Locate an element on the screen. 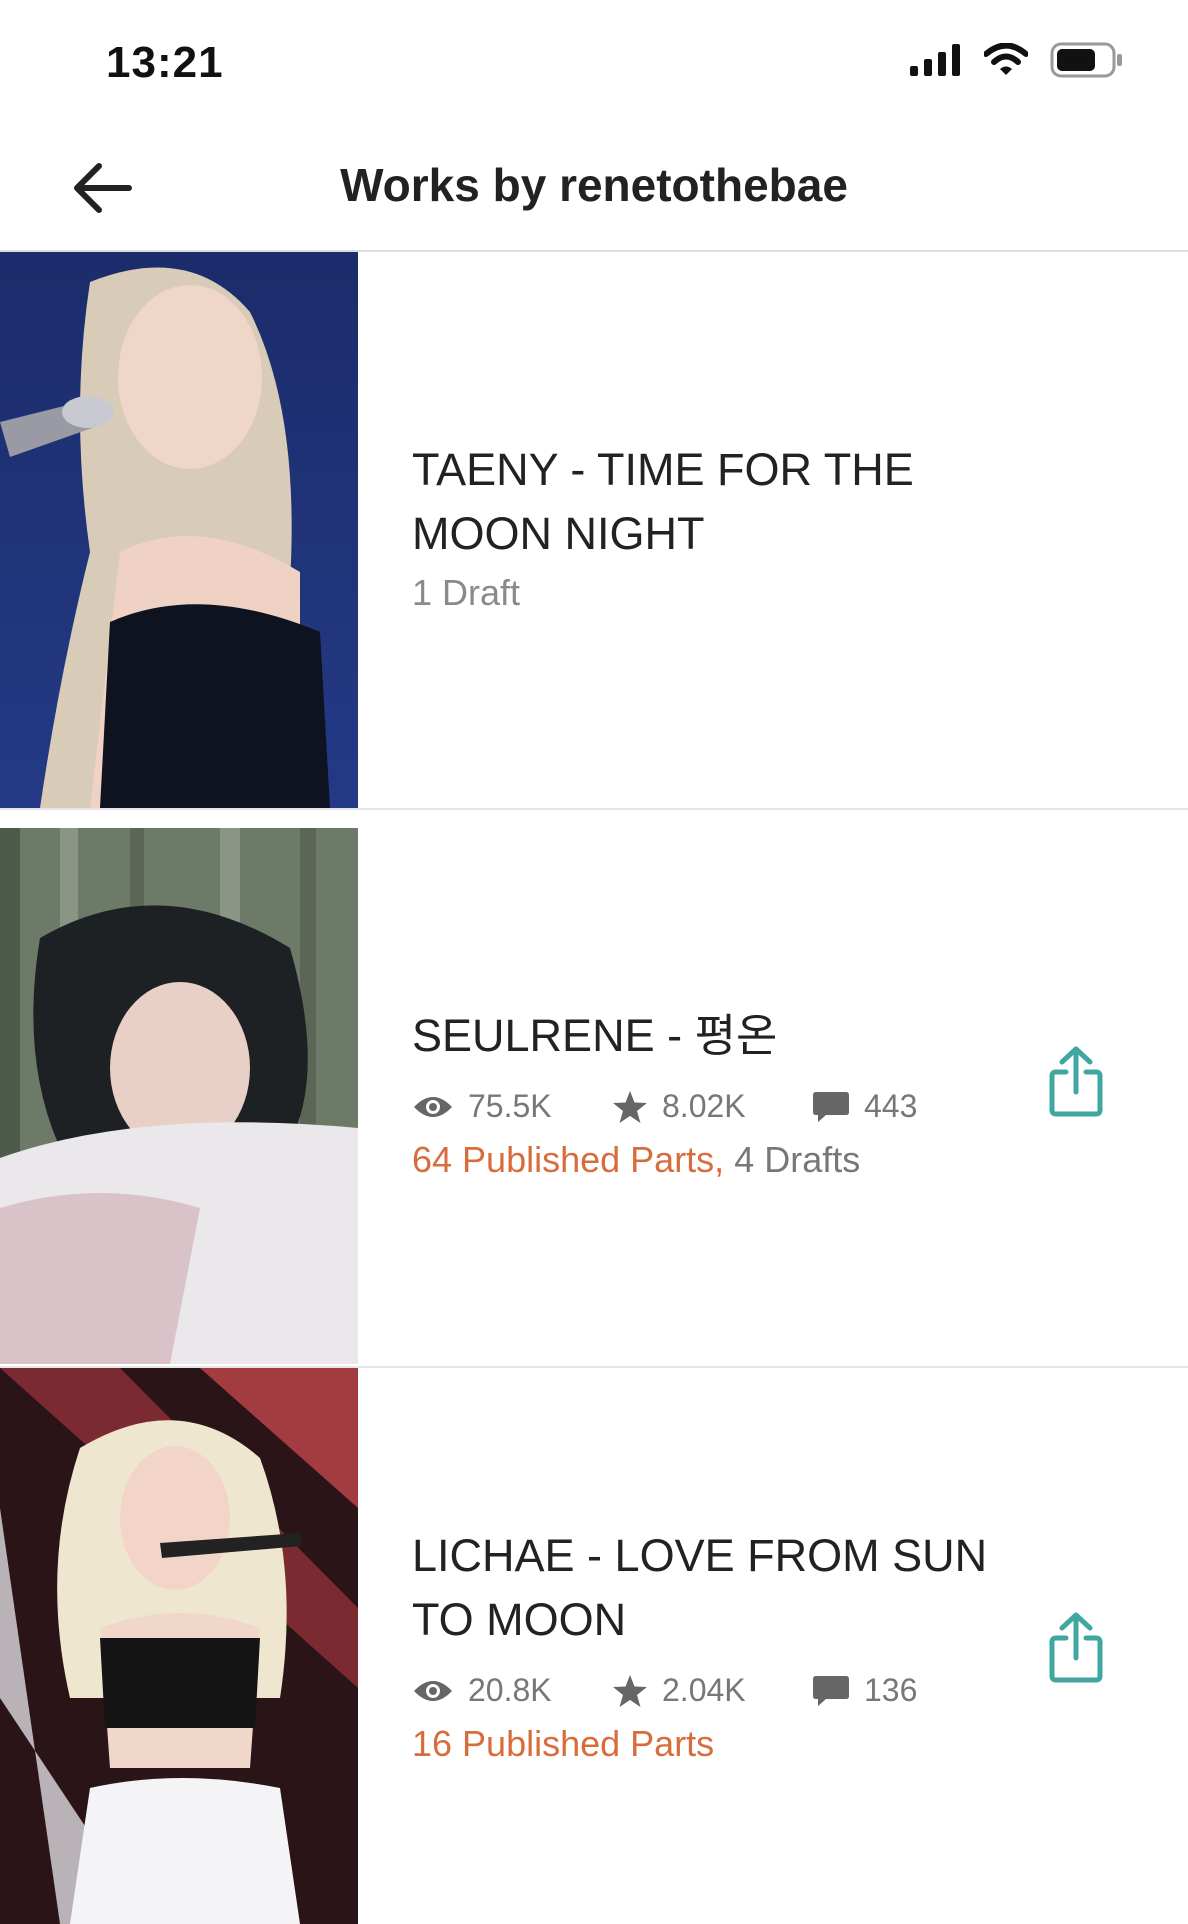 The height and width of the screenshot is (1924, 1188). reads-stat: 75.5K is located at coordinates (512, 1106).